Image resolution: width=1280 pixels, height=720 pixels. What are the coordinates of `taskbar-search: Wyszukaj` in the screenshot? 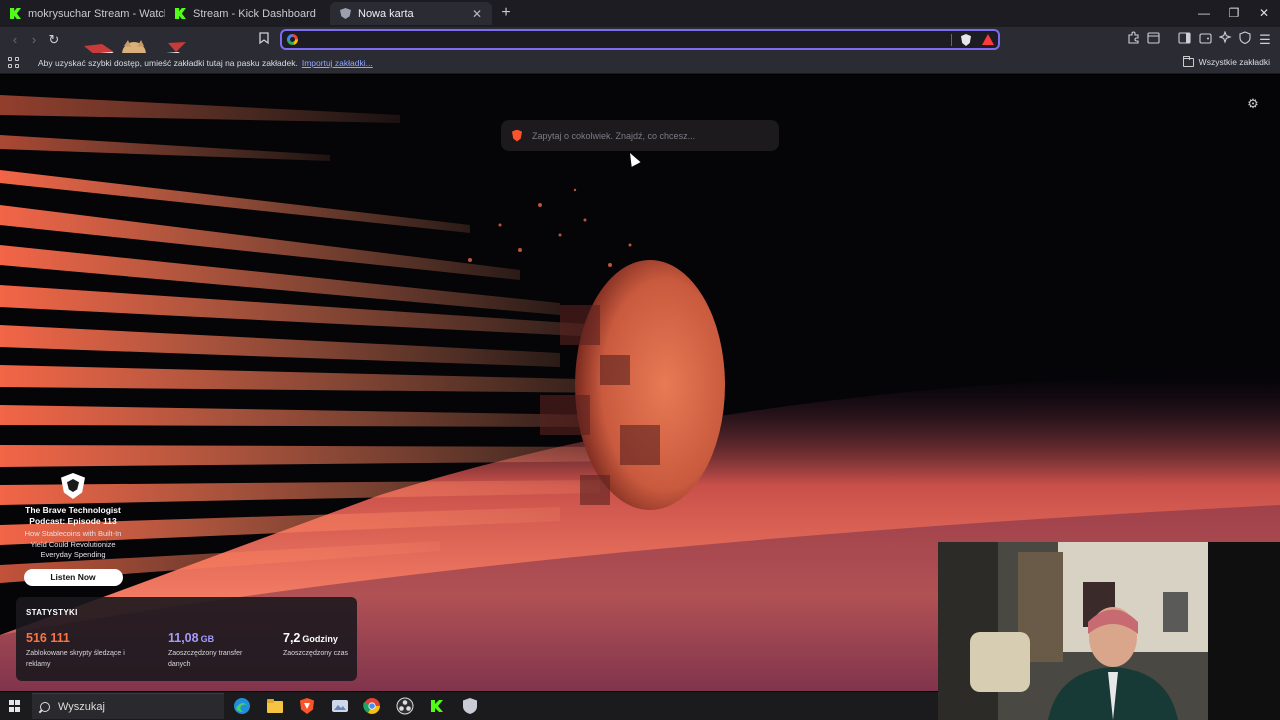 It's located at (128, 706).